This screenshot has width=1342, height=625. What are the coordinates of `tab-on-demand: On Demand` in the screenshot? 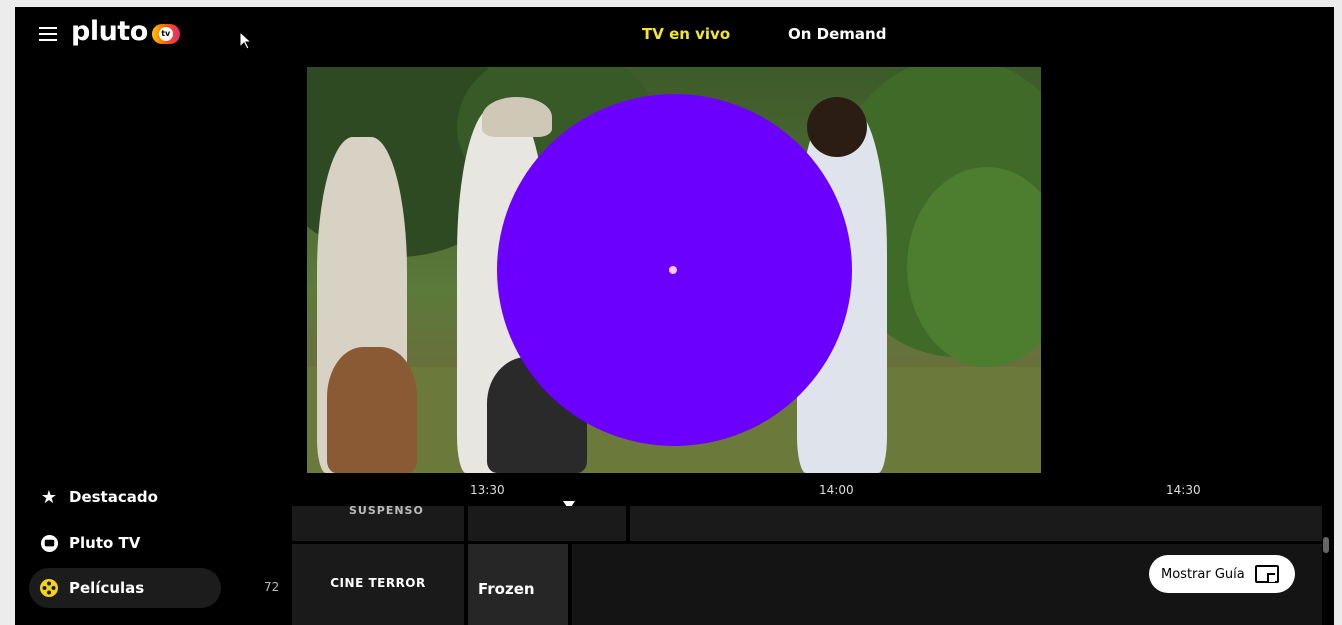 It's located at (837, 34).